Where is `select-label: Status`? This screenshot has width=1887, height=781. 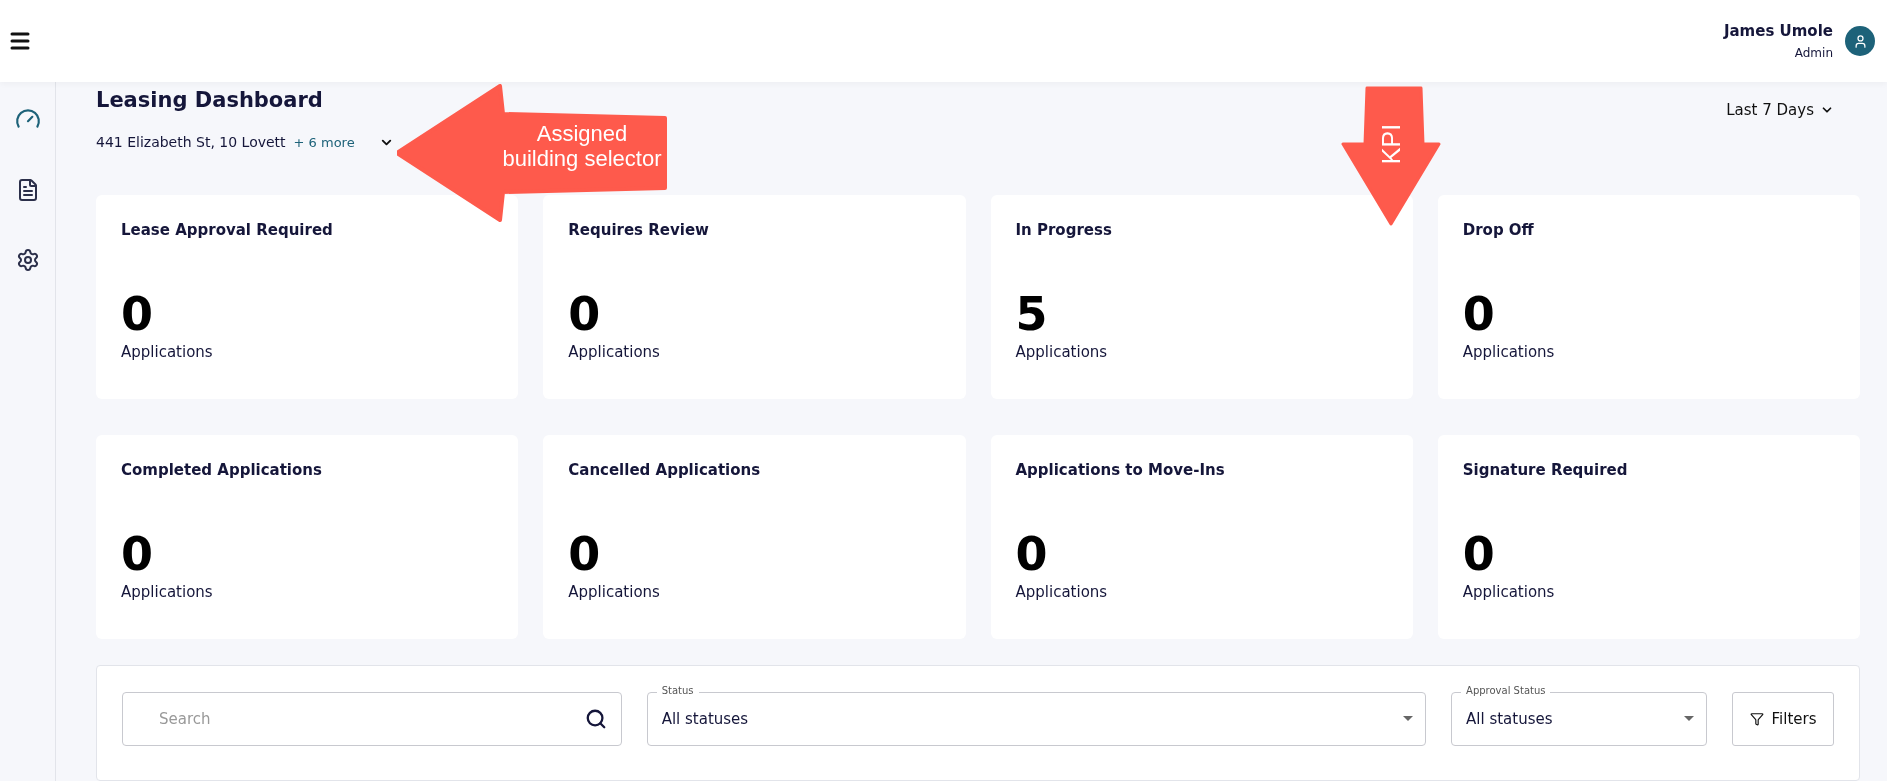
select-label: Status is located at coordinates (677, 690).